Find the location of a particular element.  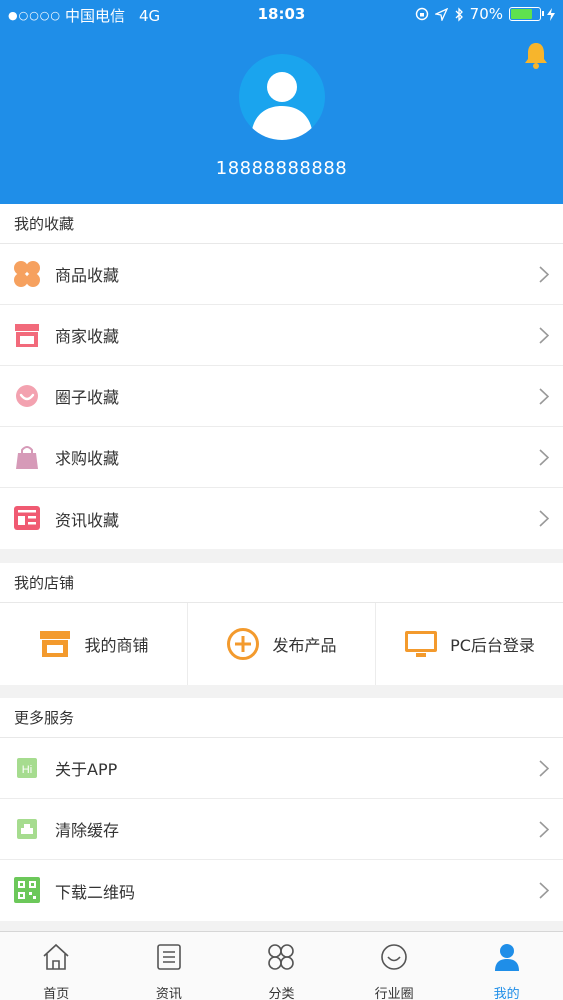

tab-industry-circle: 行业圈 is located at coordinates (394, 966).